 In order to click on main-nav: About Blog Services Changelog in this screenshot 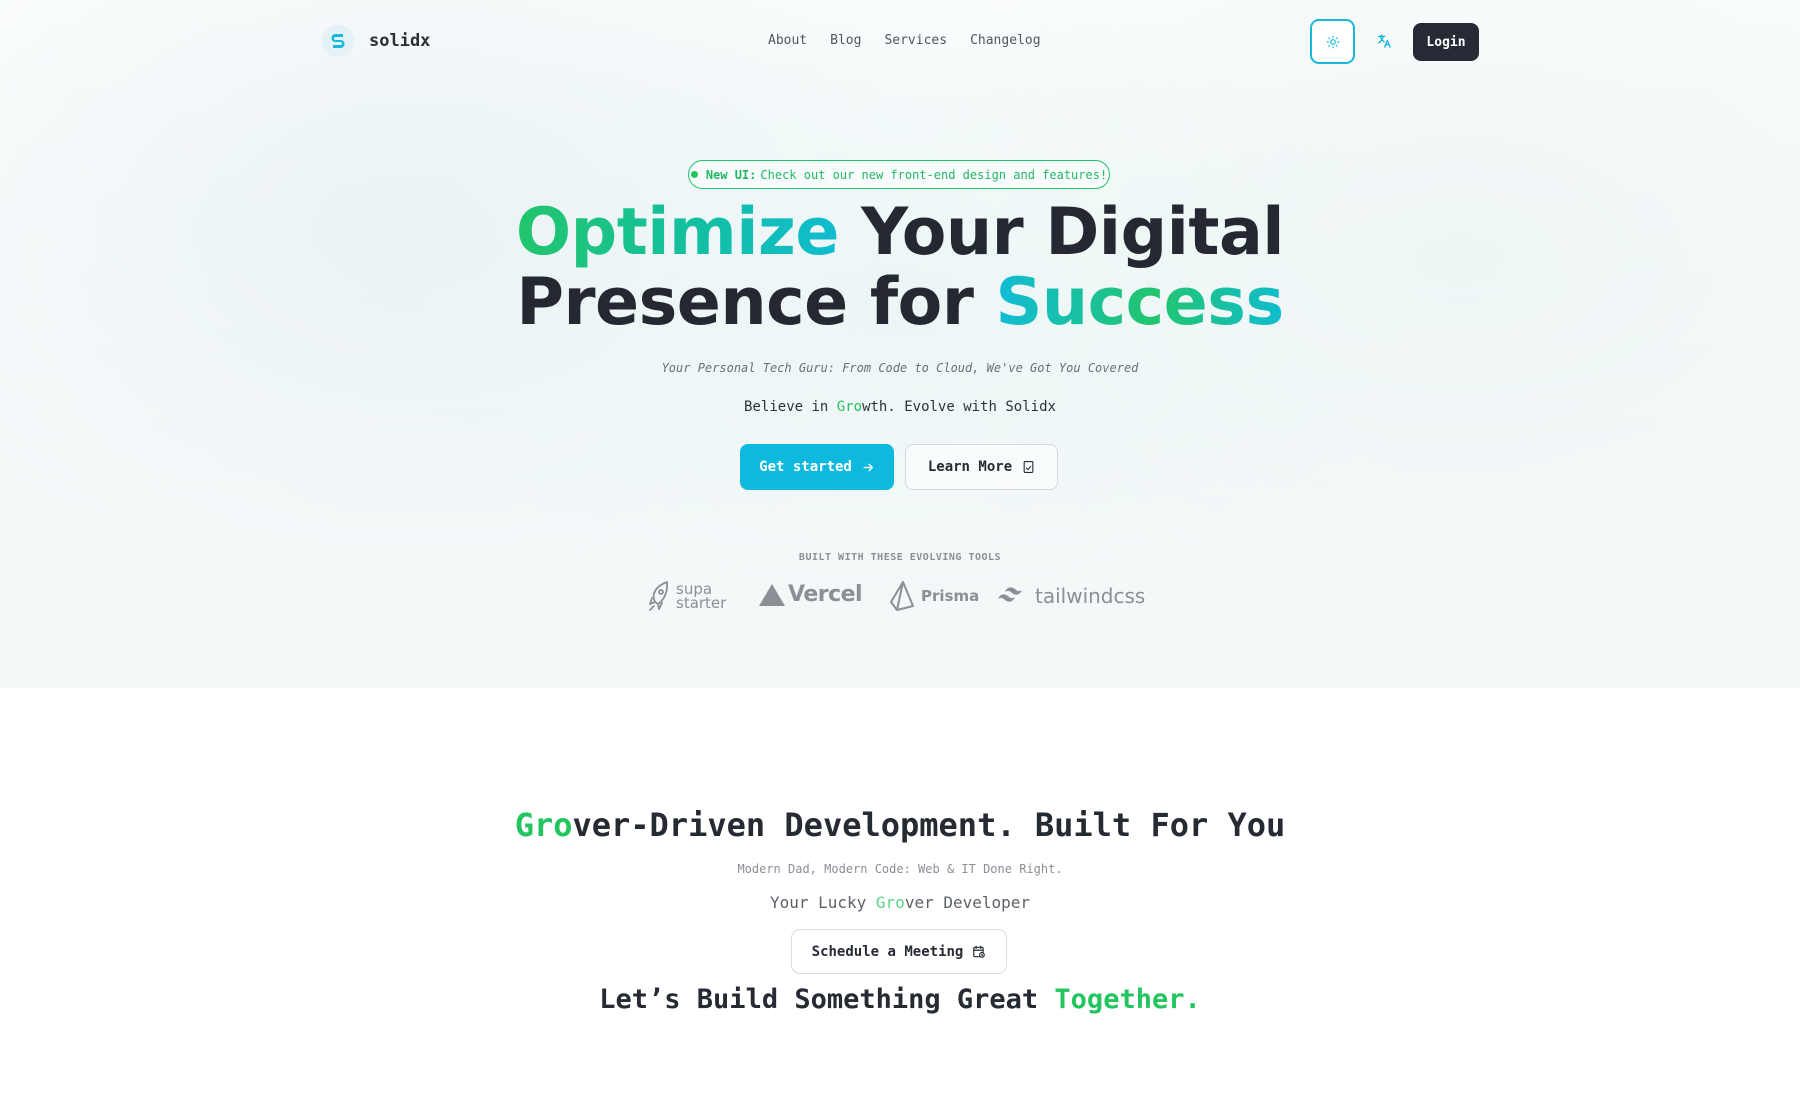, I will do `click(904, 40)`.